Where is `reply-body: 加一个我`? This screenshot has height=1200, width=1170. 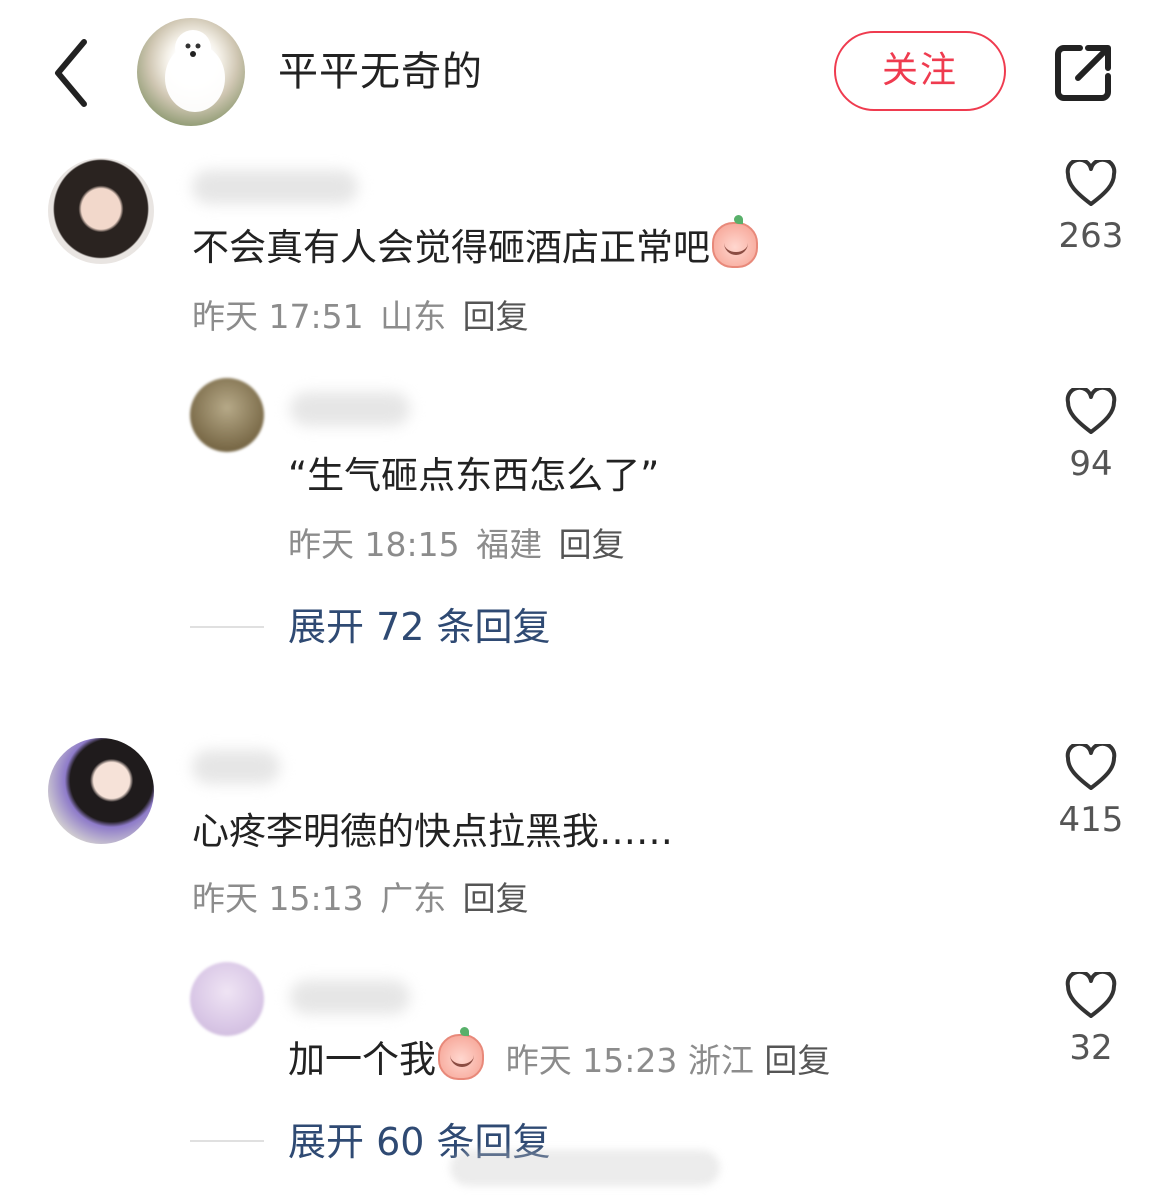
reply-body: 加一个我 is located at coordinates (362, 1059).